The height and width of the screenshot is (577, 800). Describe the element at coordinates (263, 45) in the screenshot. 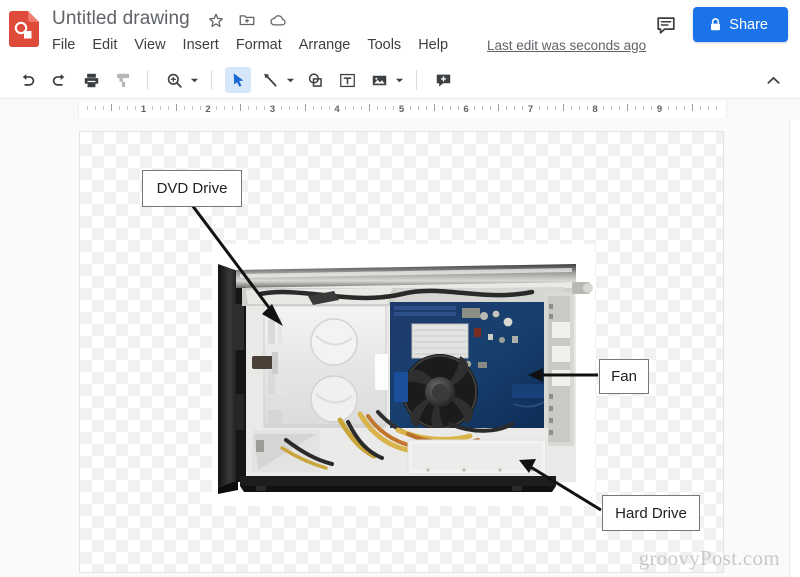

I see `menu-format: Format` at that location.